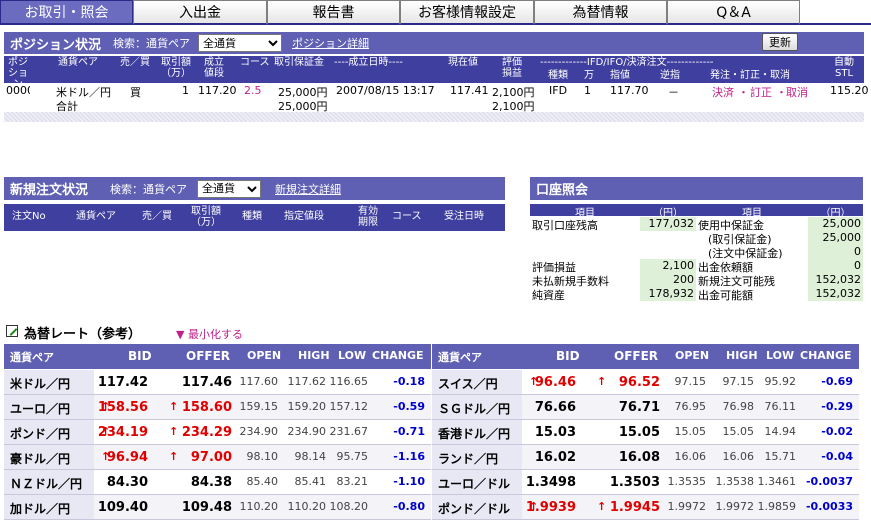 The image size is (871, 530). Describe the element at coordinates (690, 456) in the screenshot. I see `rate-open: 16.06` at that location.